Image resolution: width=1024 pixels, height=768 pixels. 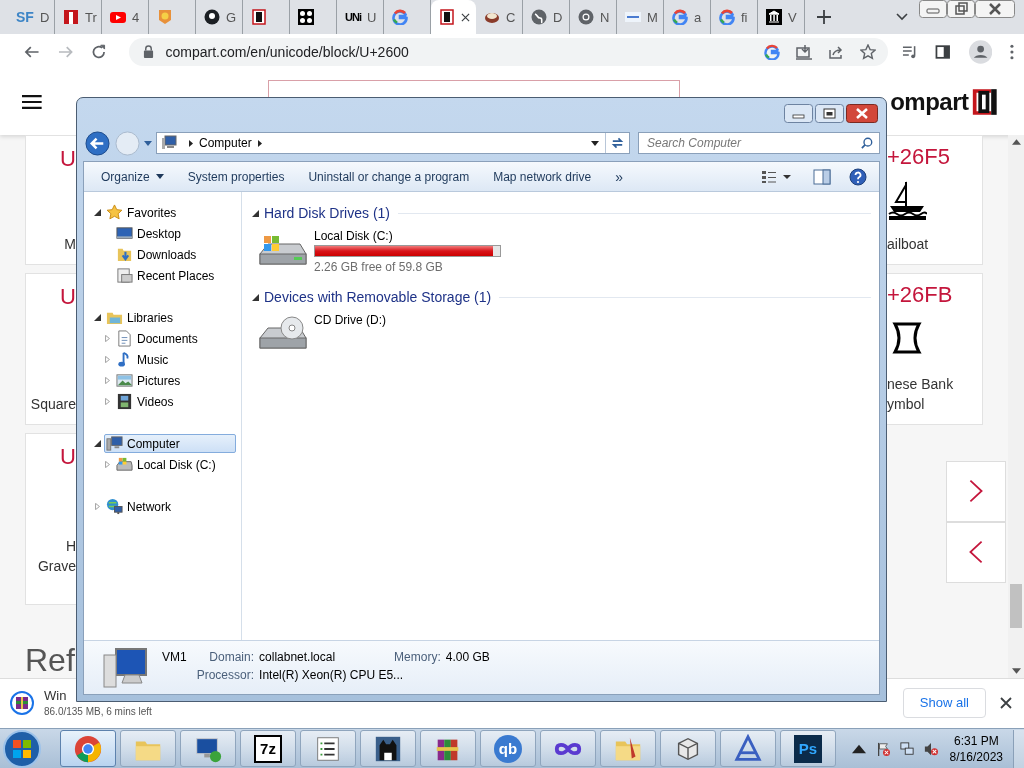 What do you see at coordinates (980, 51) in the screenshot?
I see `profile-icon` at bounding box center [980, 51].